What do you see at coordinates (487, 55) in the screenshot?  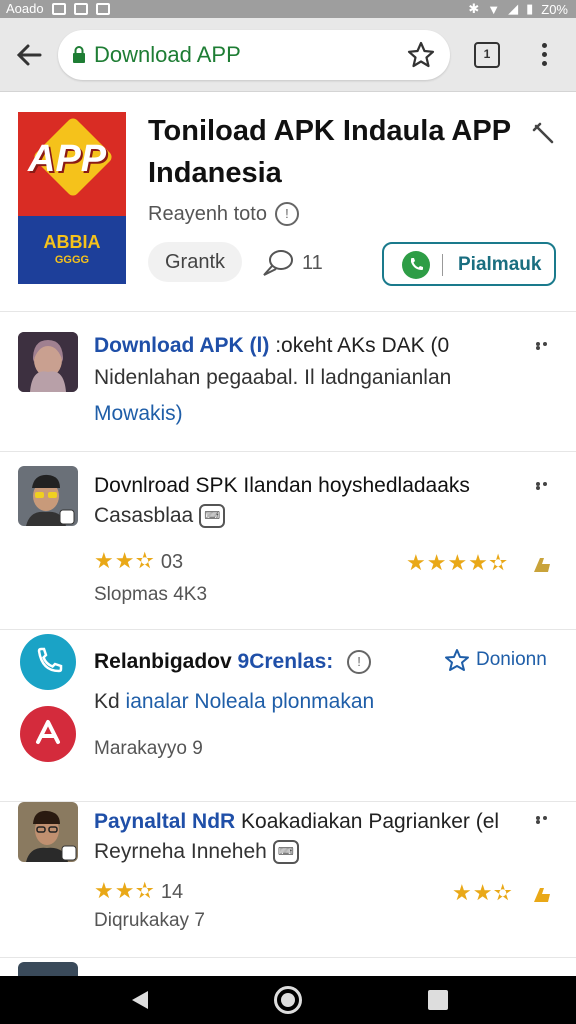 I see `tab-switcher-button: 1` at bounding box center [487, 55].